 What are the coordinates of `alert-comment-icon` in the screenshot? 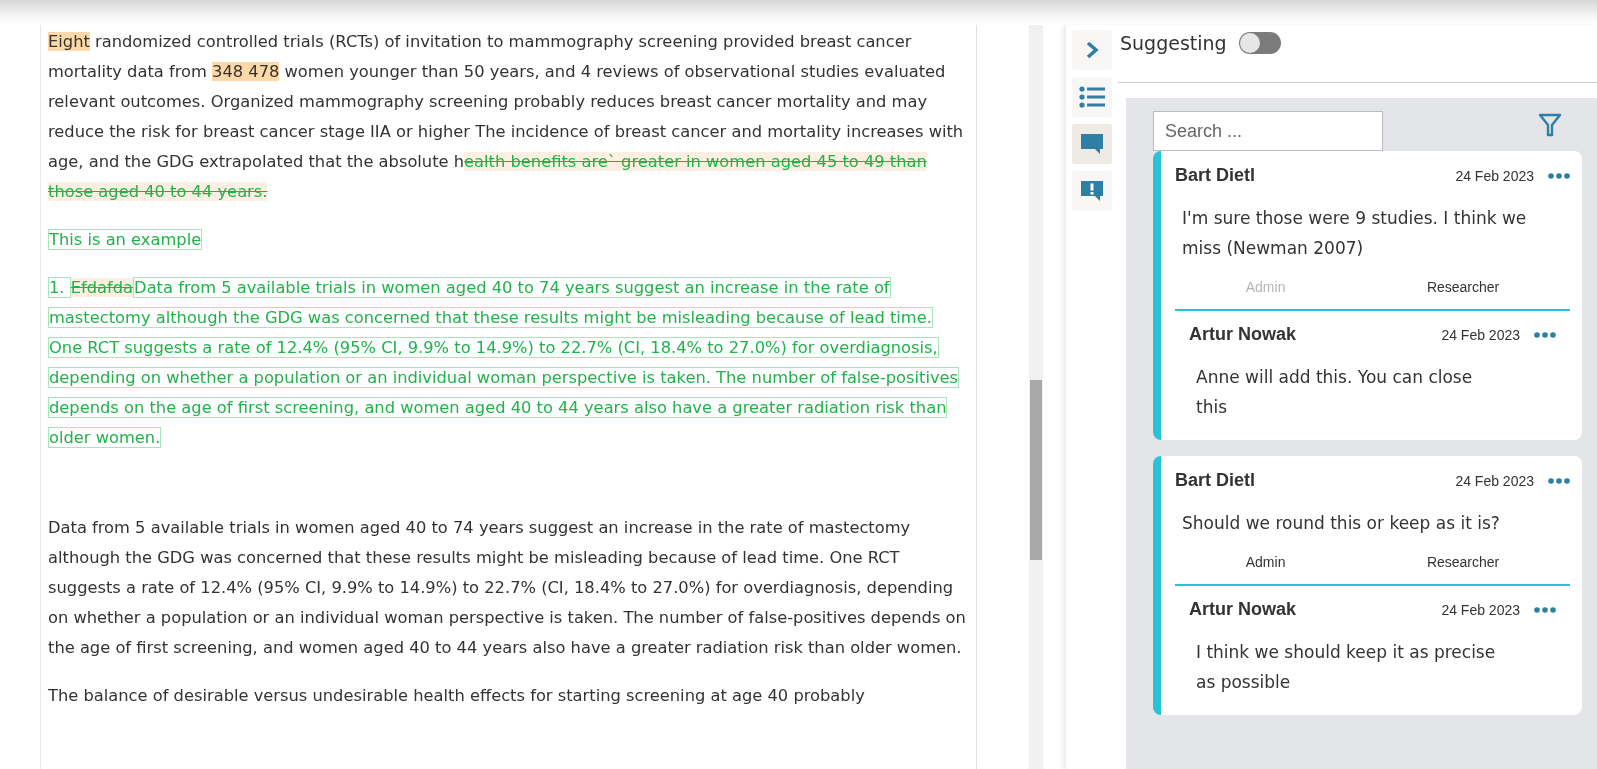 It's located at (1092, 191).